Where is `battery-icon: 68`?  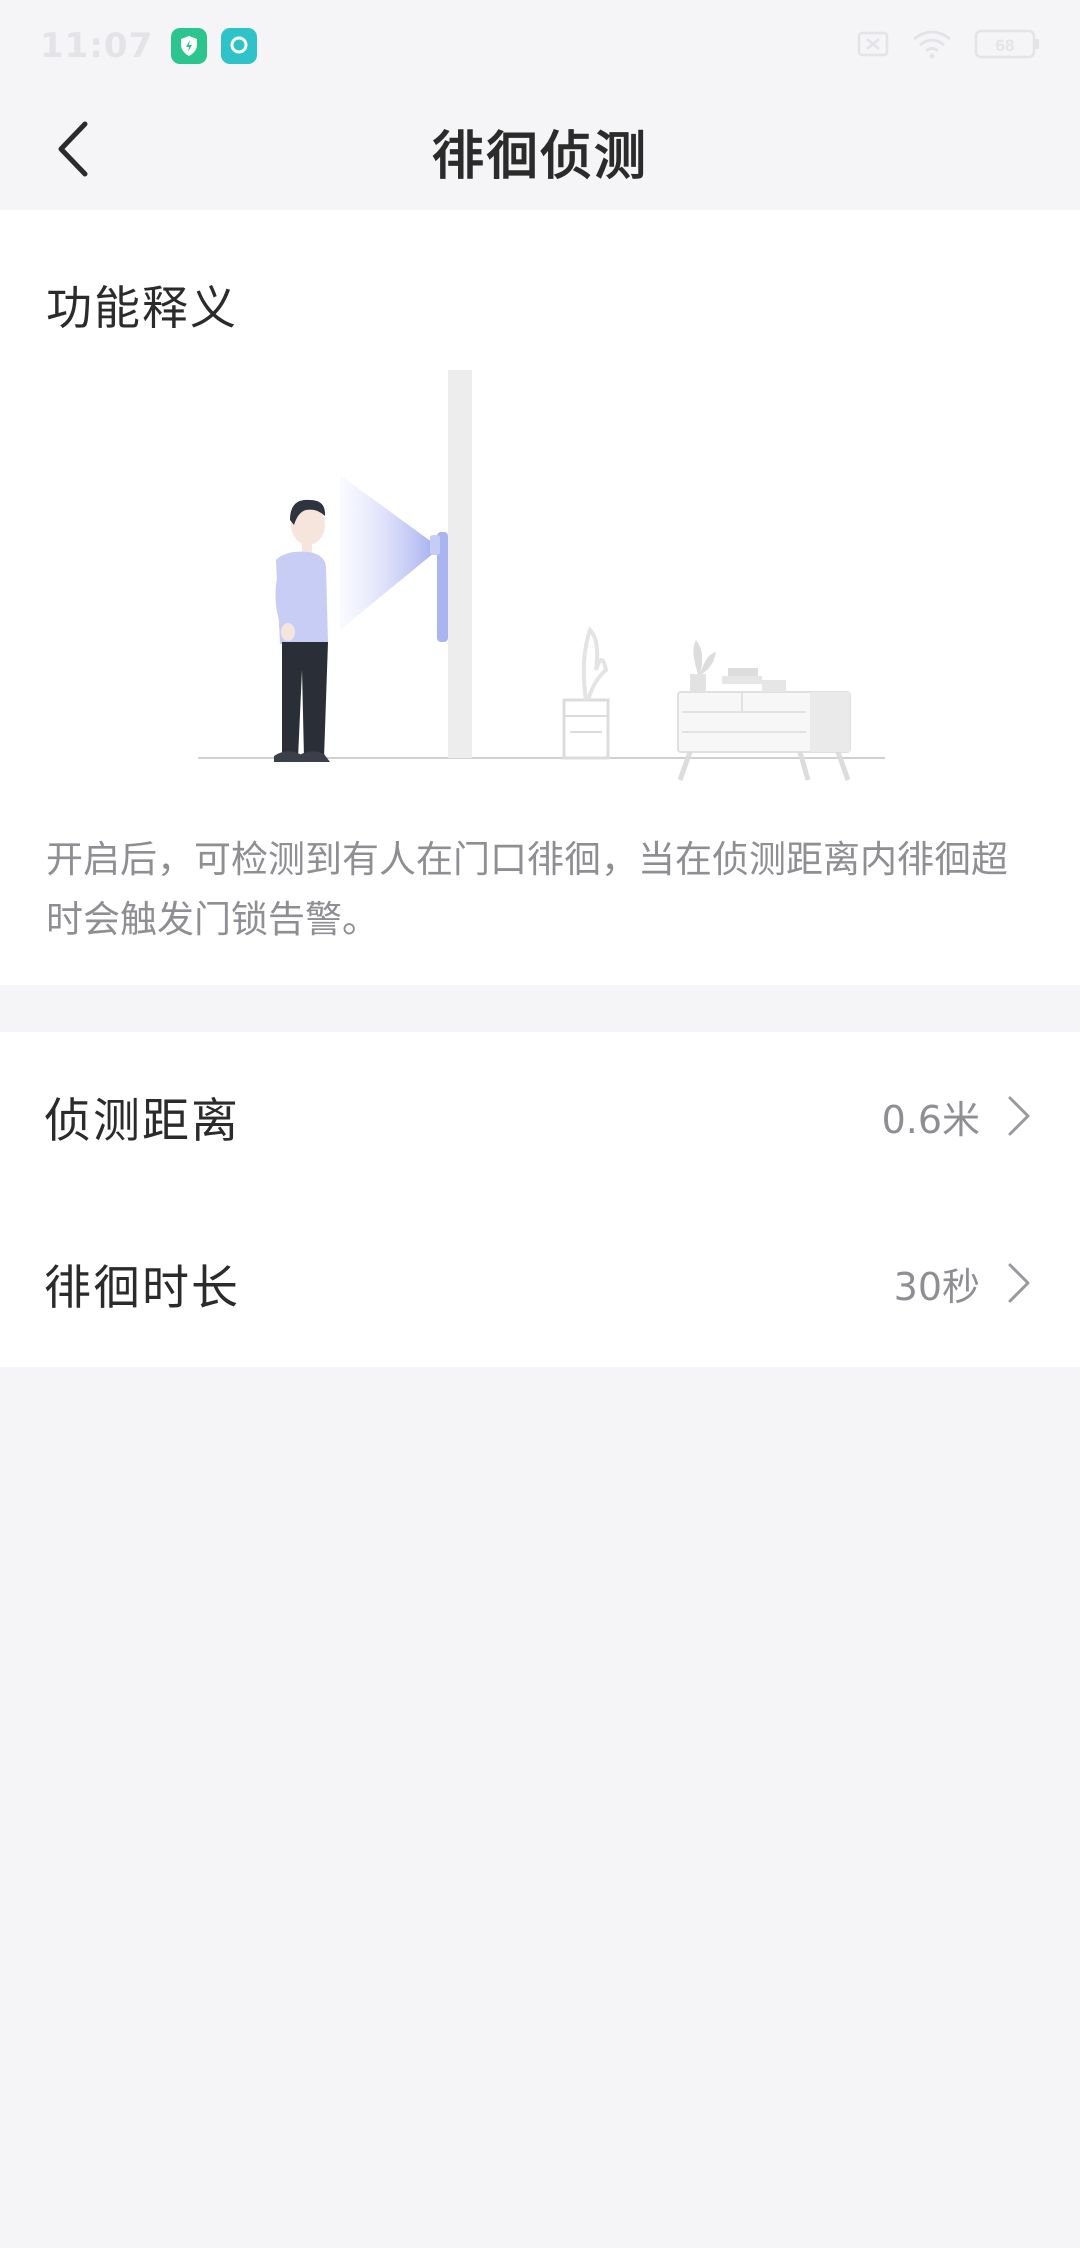
battery-icon: 68 is located at coordinates (1007, 46).